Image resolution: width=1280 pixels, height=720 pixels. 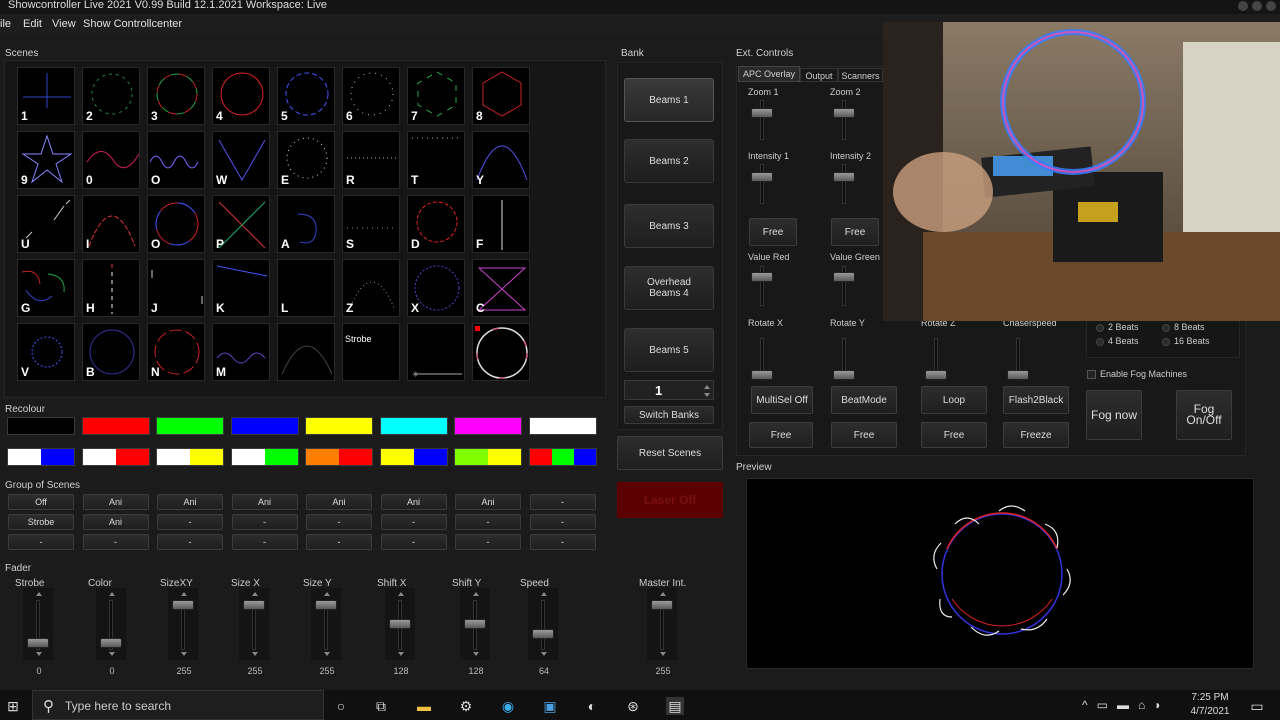 What do you see at coordinates (241, 288) in the screenshot?
I see `scene-tile: K` at bounding box center [241, 288].